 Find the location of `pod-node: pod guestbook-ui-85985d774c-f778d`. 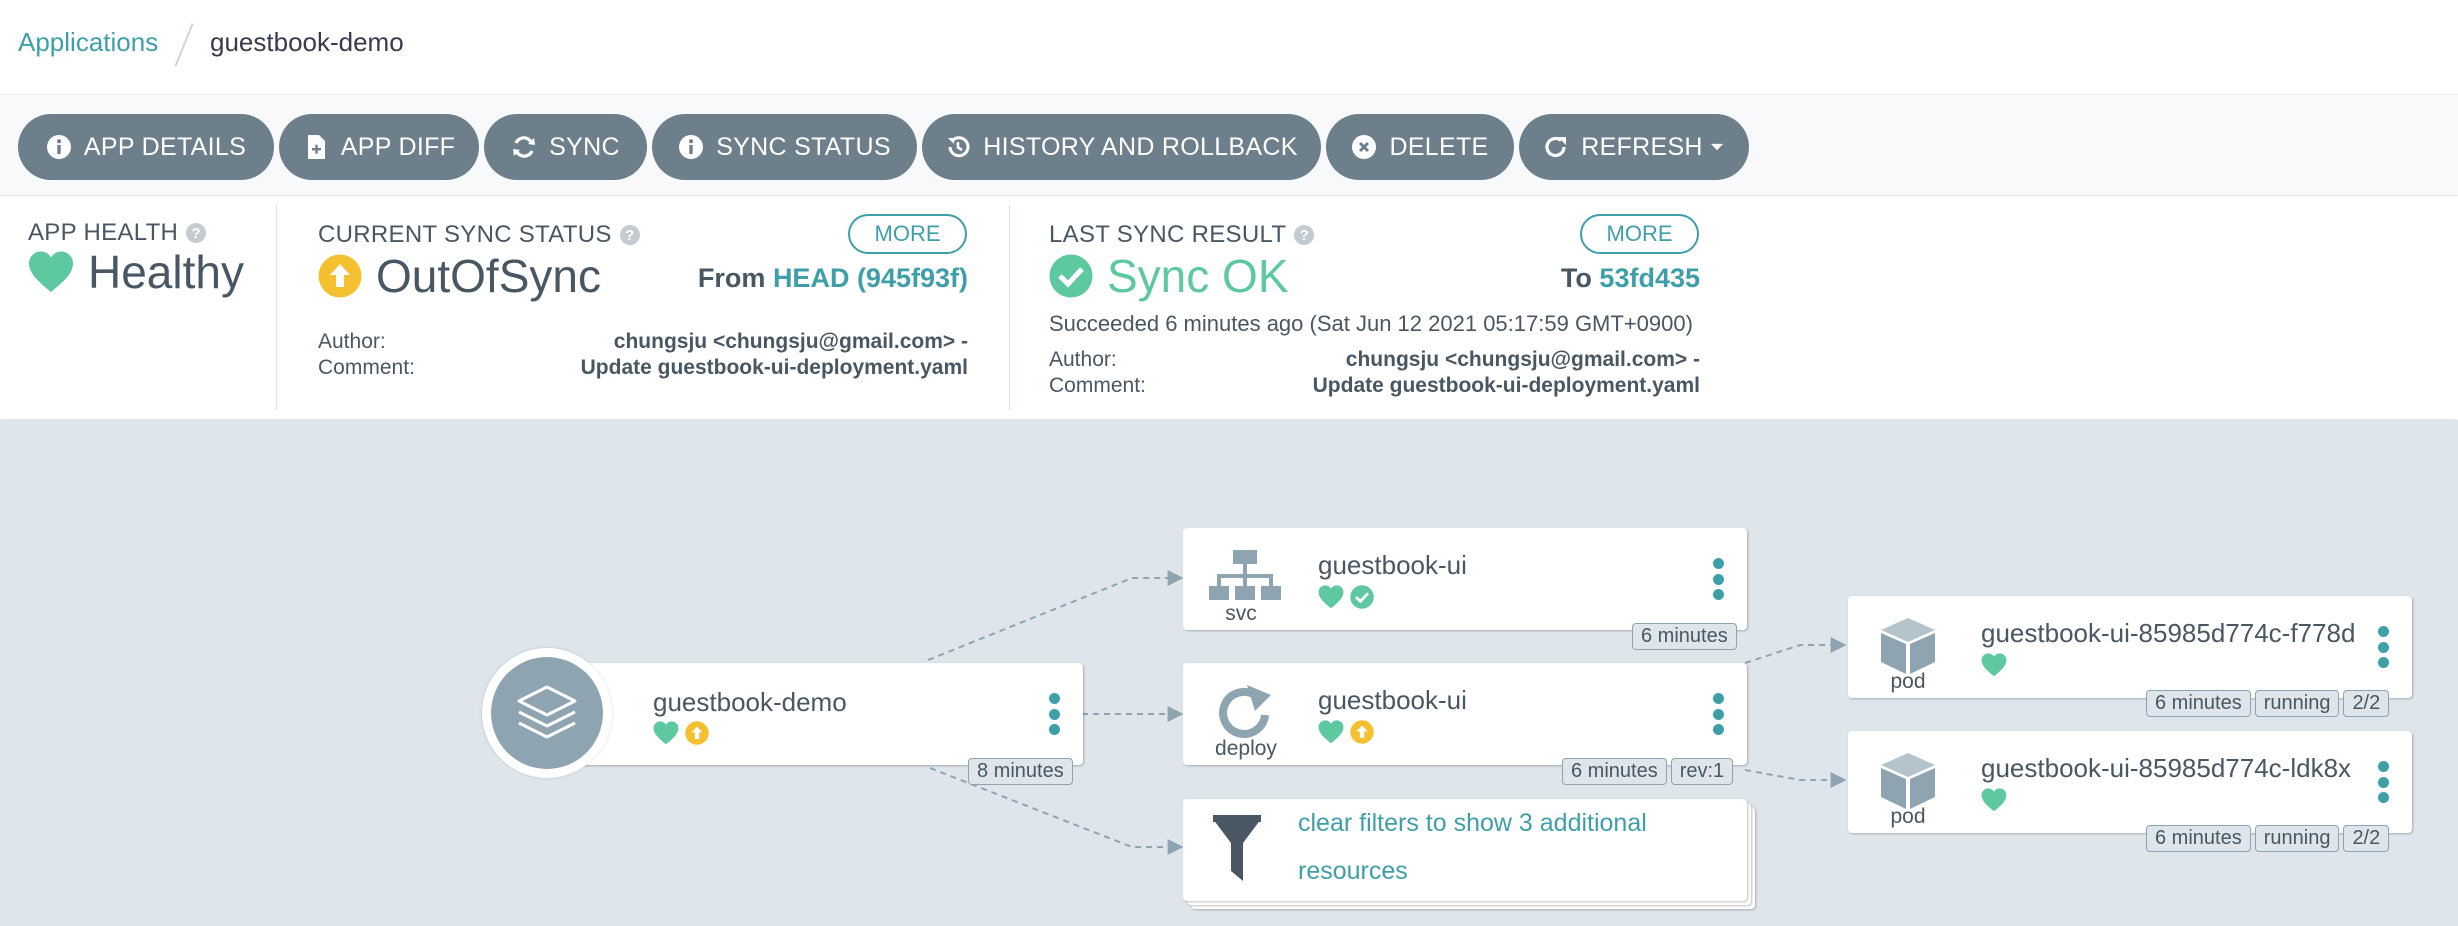

pod-node: pod guestbook-ui-85985d774c-f778d is located at coordinates (2130, 647).